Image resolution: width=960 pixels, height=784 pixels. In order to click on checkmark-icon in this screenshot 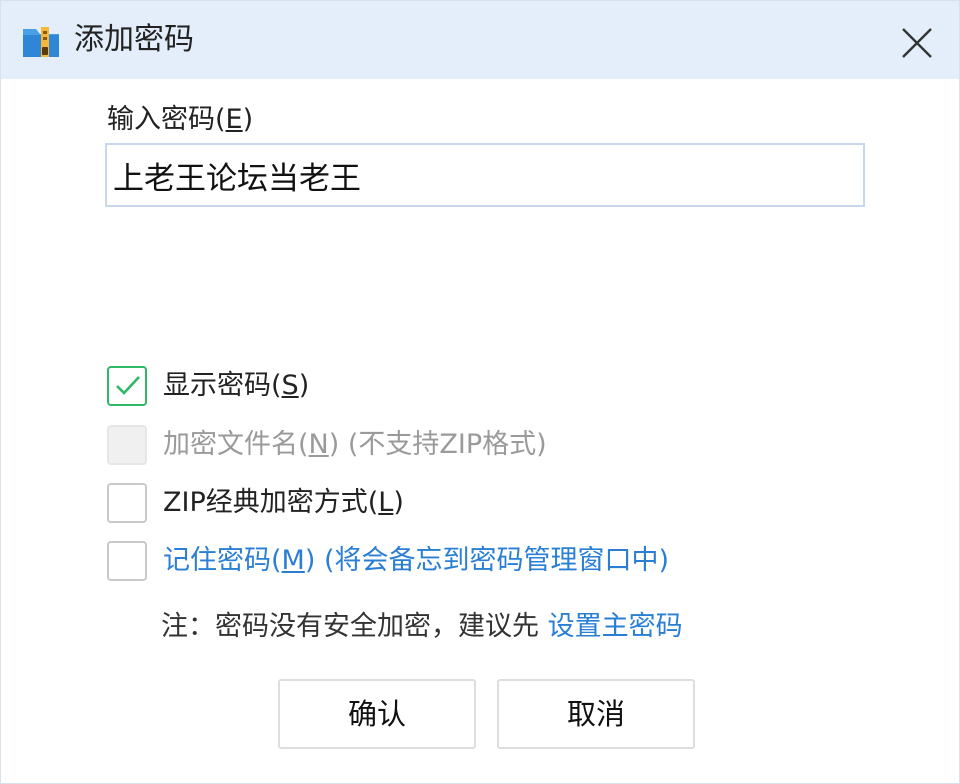, I will do `click(128, 385)`.